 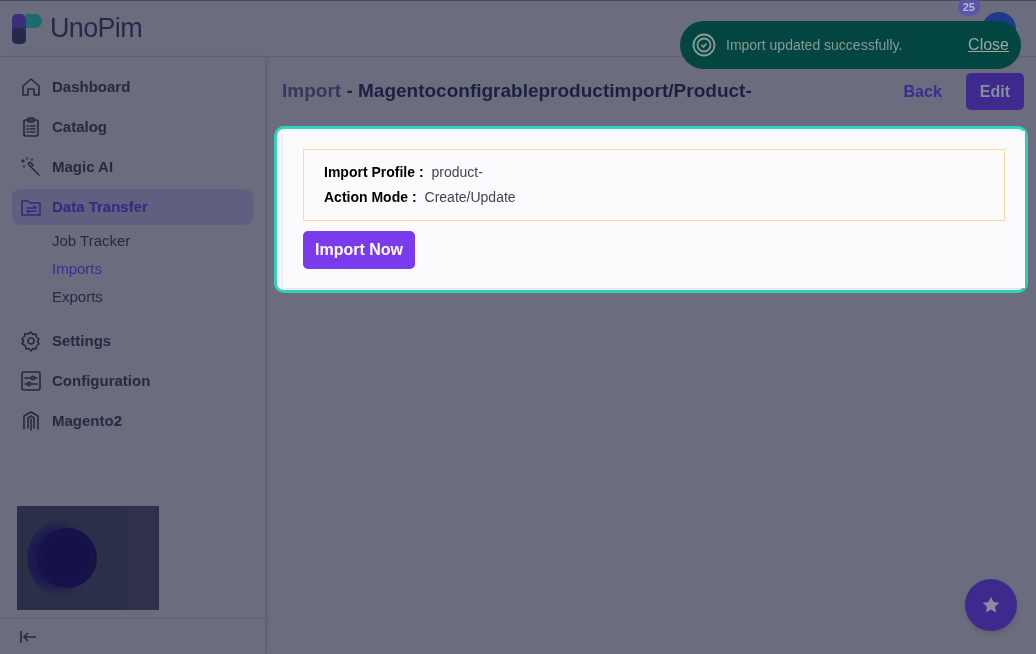 I want to click on favorite-button, so click(x=991, y=605).